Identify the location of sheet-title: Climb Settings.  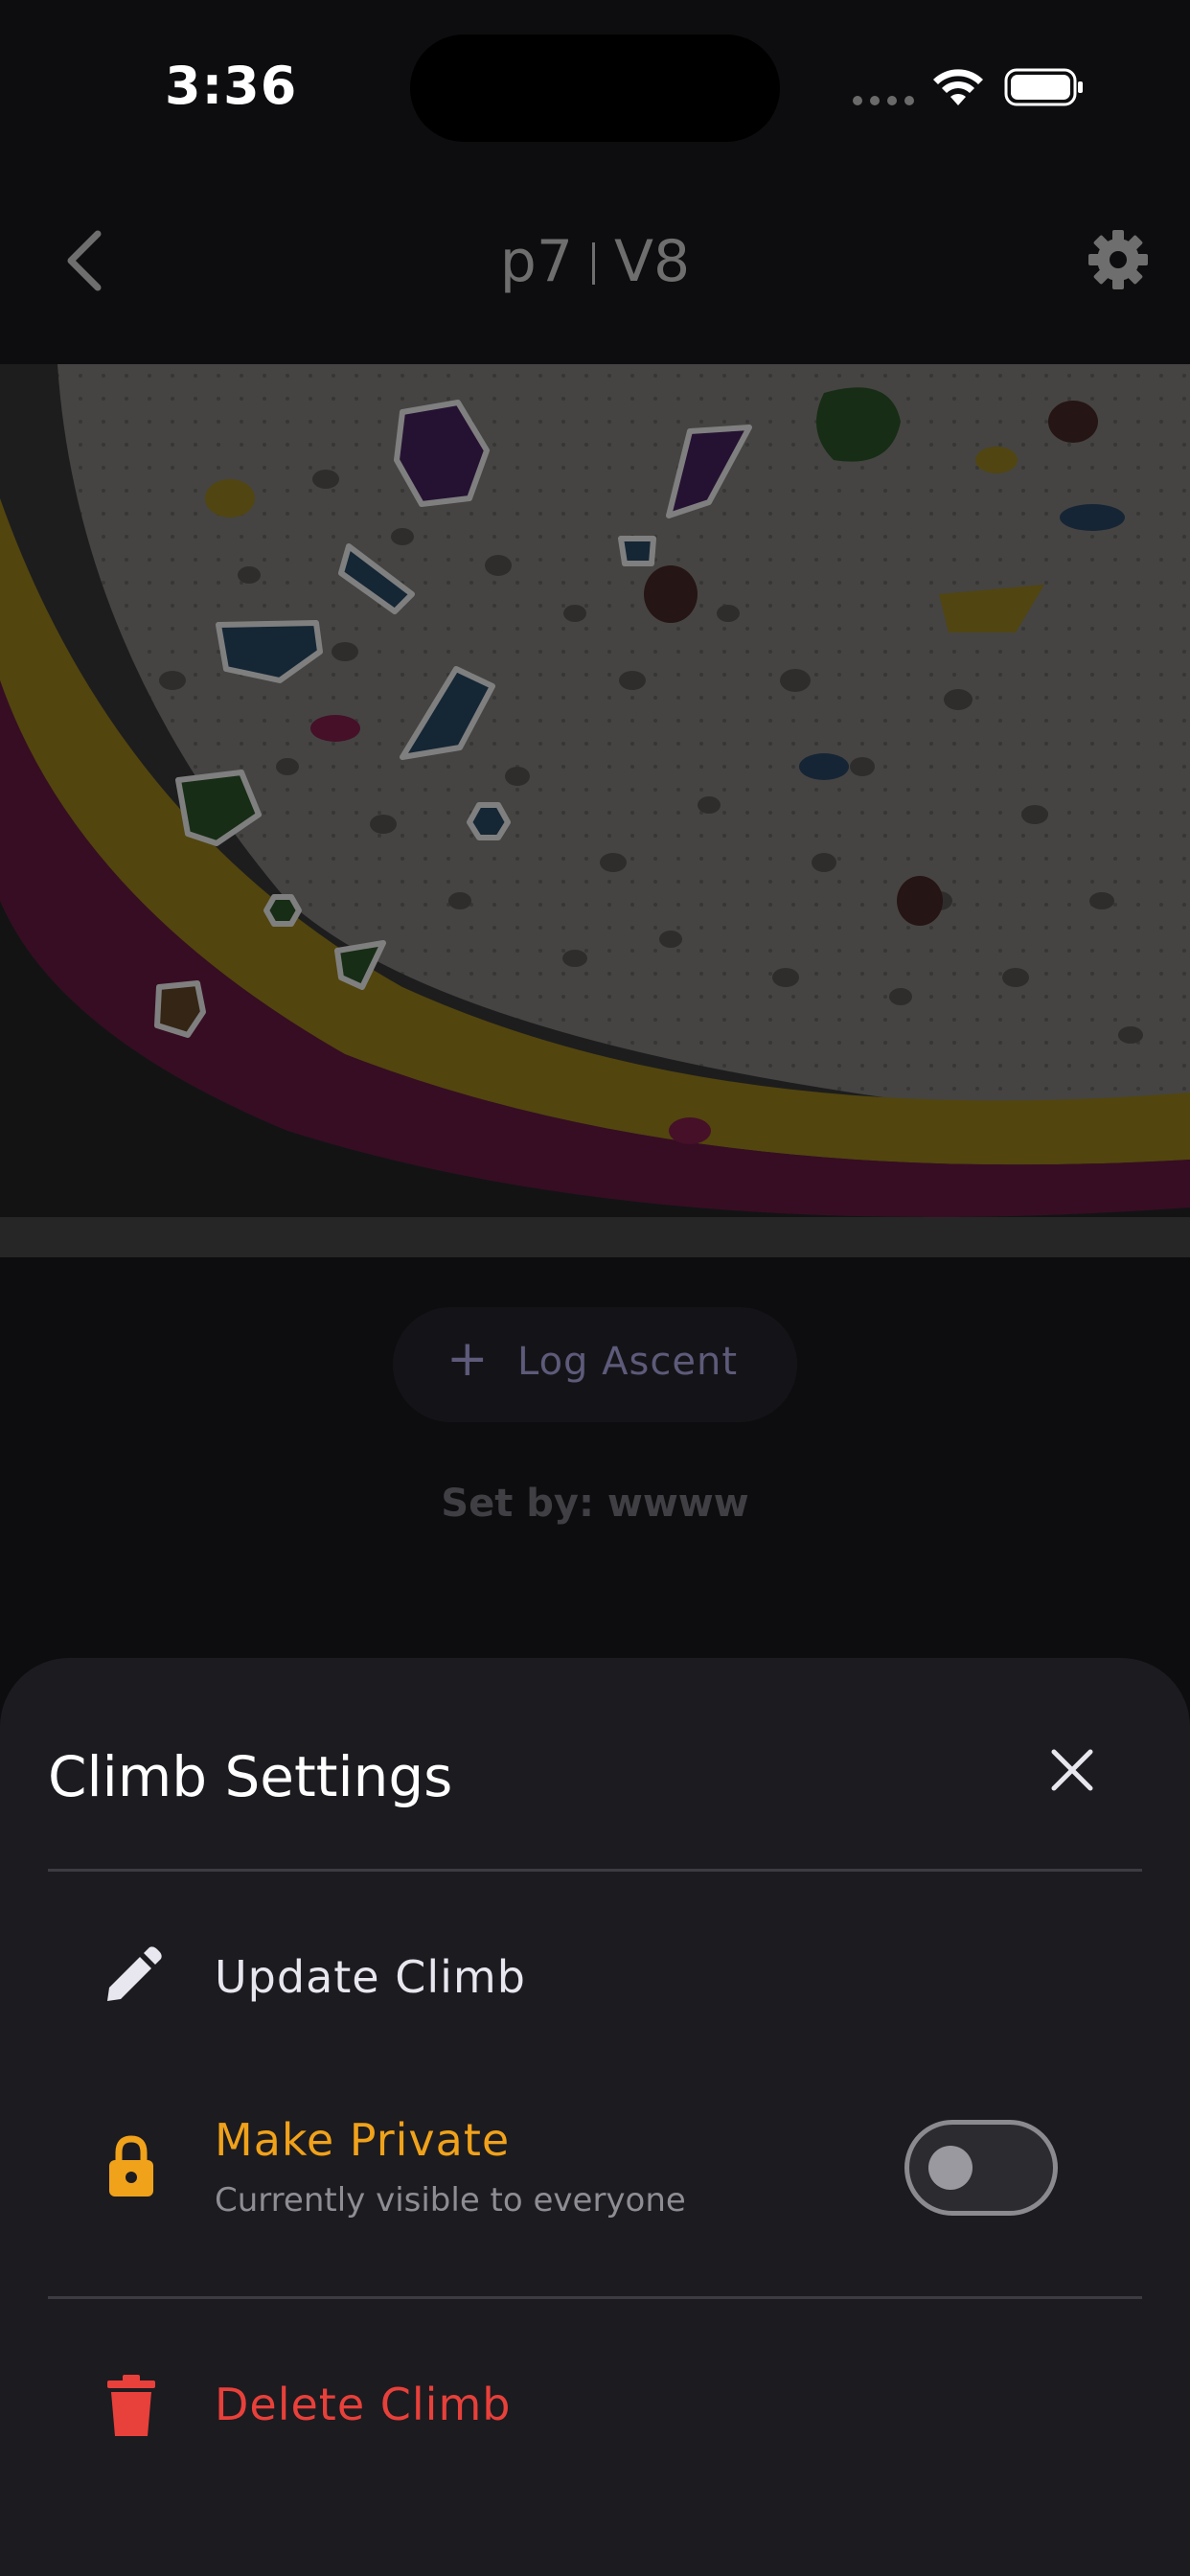
(250, 1776).